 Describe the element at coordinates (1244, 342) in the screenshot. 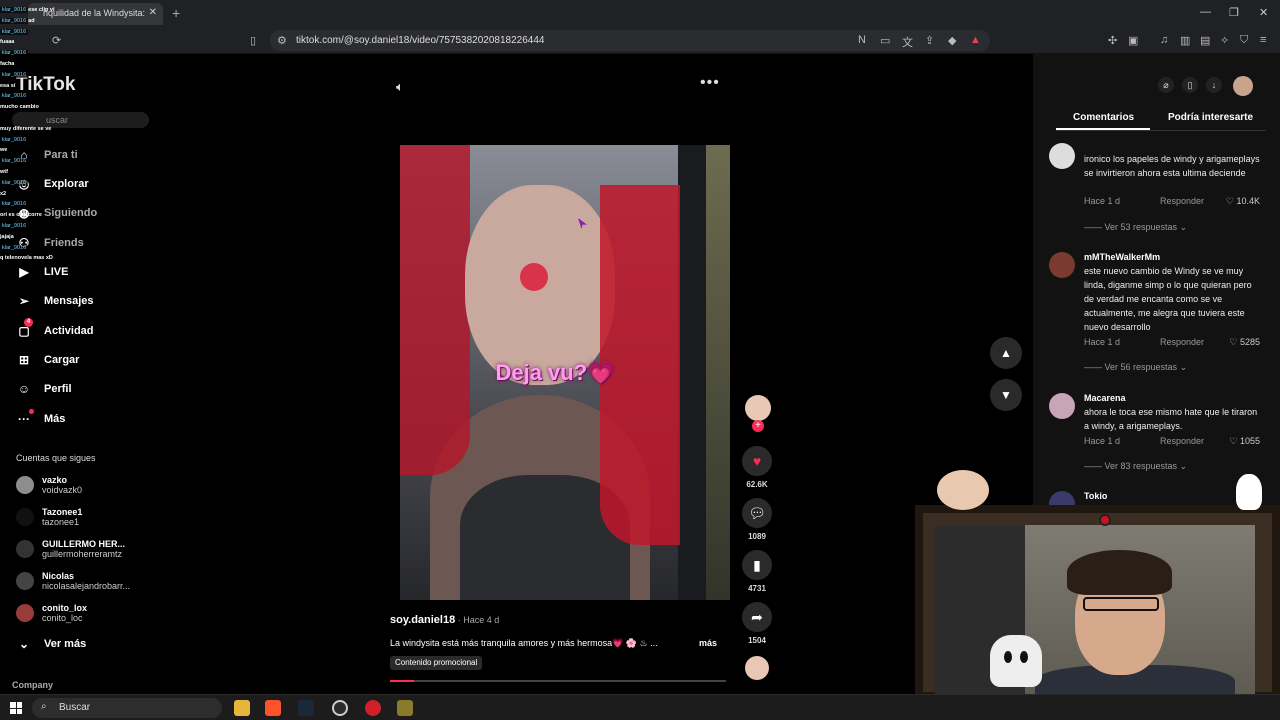

I see `comment-like-button: ♡ 5285` at that location.